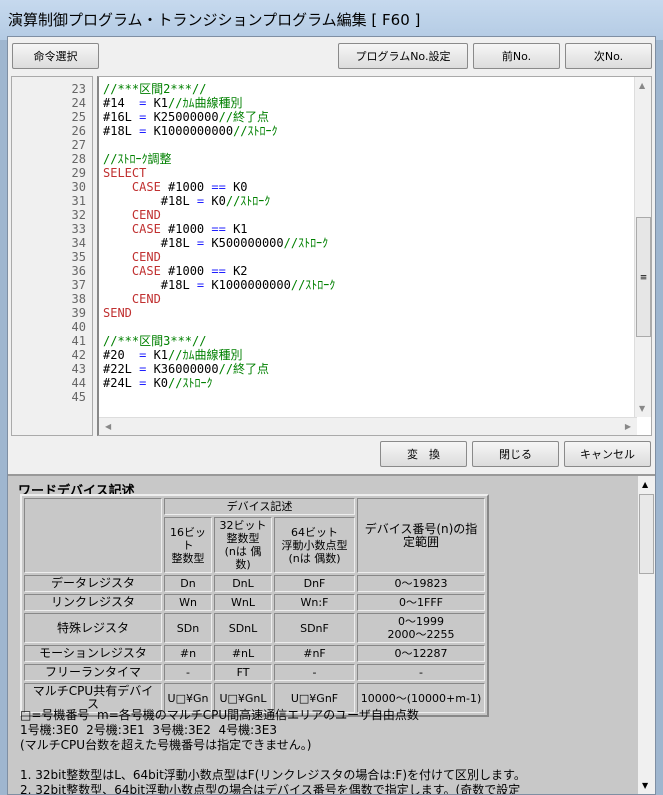 The image size is (663, 795). Describe the element at coordinates (421, 653) in the screenshot. I see `table-cell: 0～12287` at that location.